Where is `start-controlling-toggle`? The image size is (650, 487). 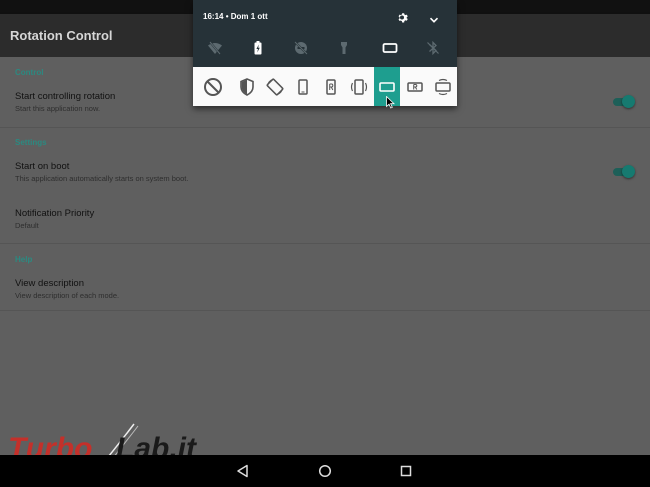 start-controlling-toggle is located at coordinates (624, 101).